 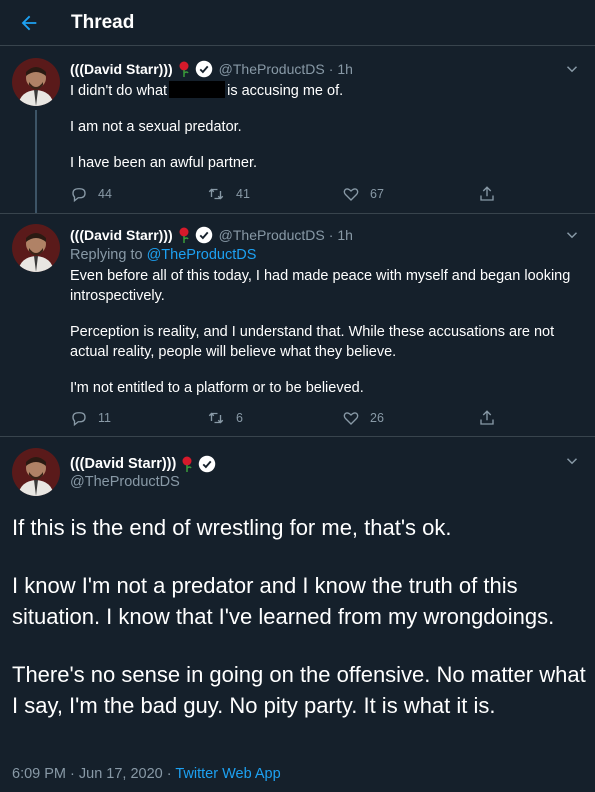 I want to click on retweet-button: 41, so click(x=228, y=194).